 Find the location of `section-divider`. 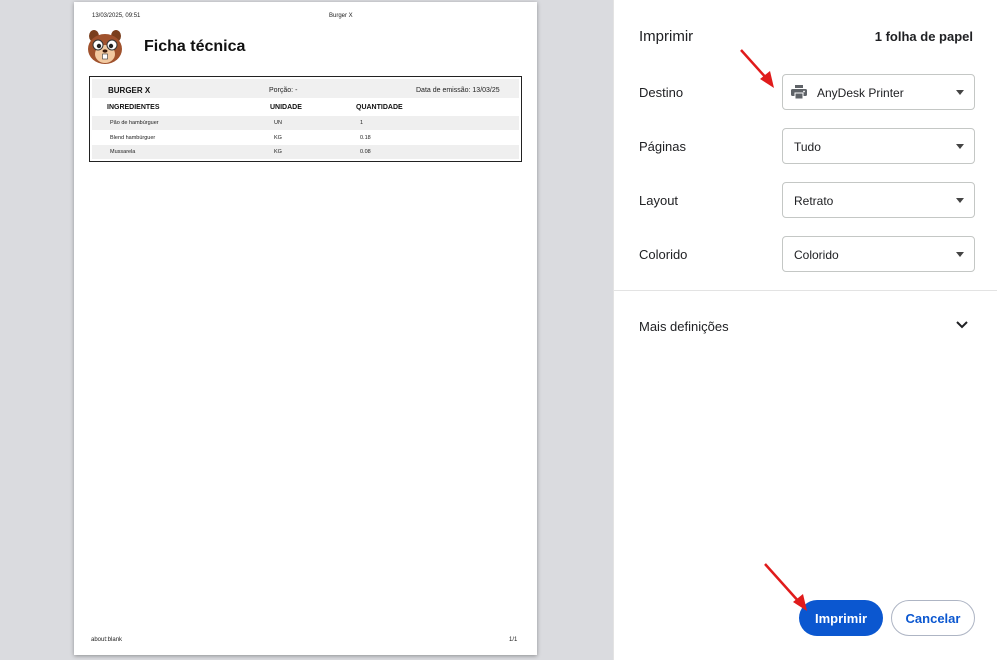

section-divider is located at coordinates (805, 290).